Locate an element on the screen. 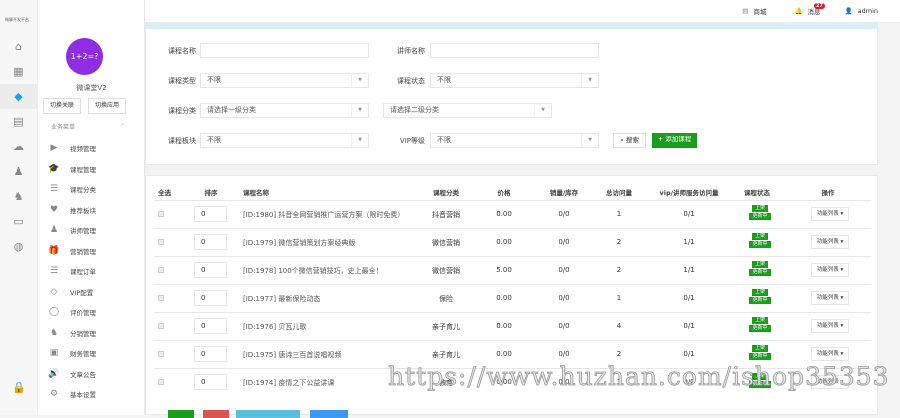 The height and width of the screenshot is (418, 900). course-category: 抖音营销 is located at coordinates (446, 215).